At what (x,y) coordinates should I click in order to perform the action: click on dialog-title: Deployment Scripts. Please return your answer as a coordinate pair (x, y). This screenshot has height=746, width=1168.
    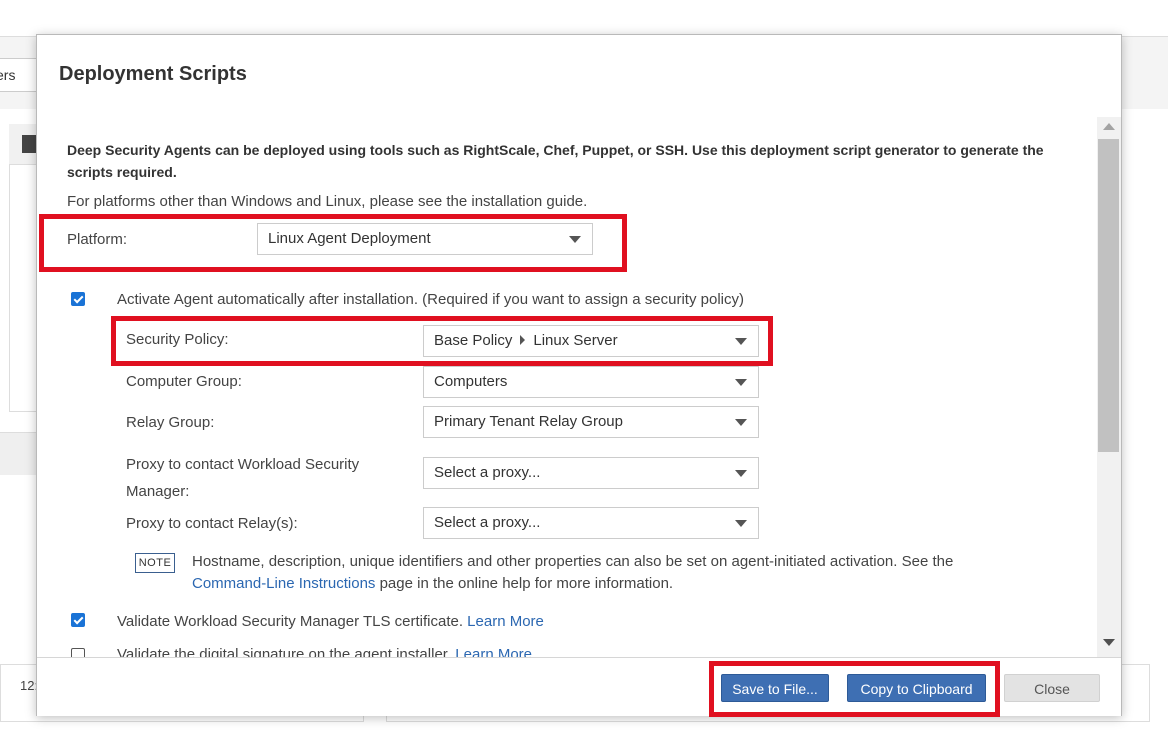
    Looking at the image, I should click on (153, 74).